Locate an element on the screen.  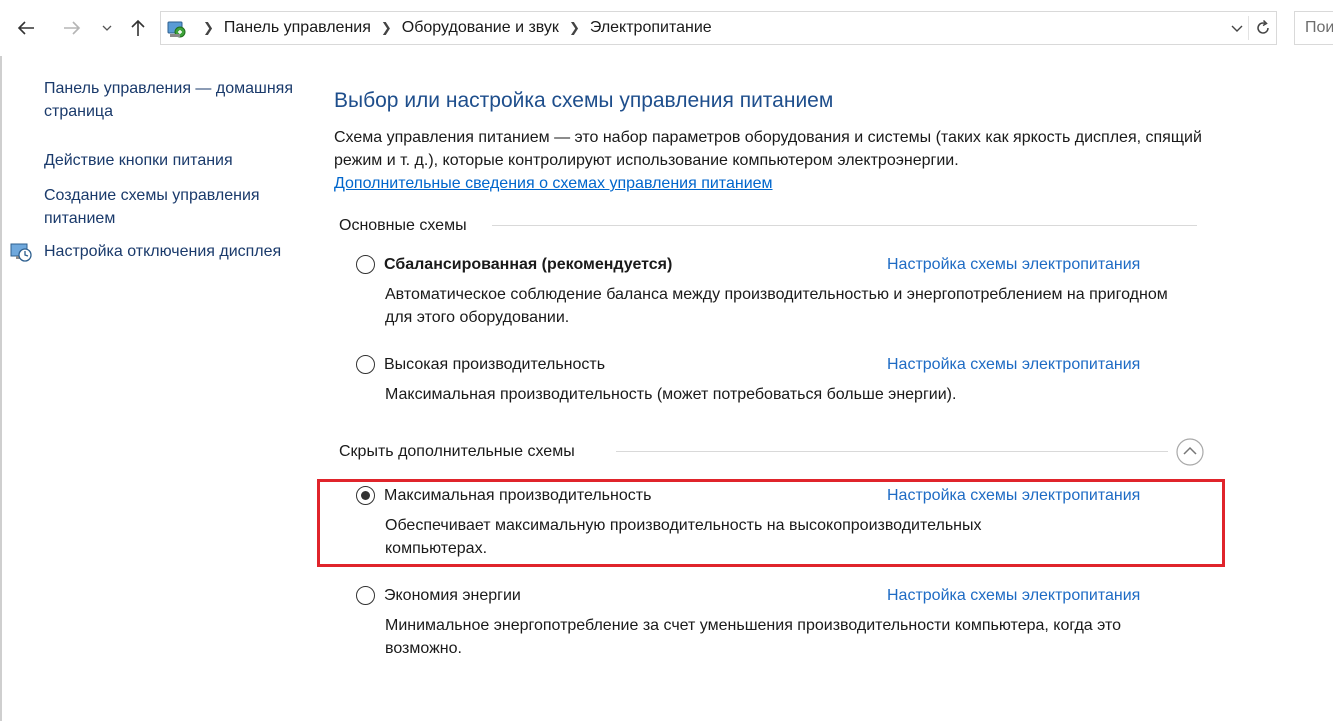
arrow-right-icon is located at coordinates (72, 28).